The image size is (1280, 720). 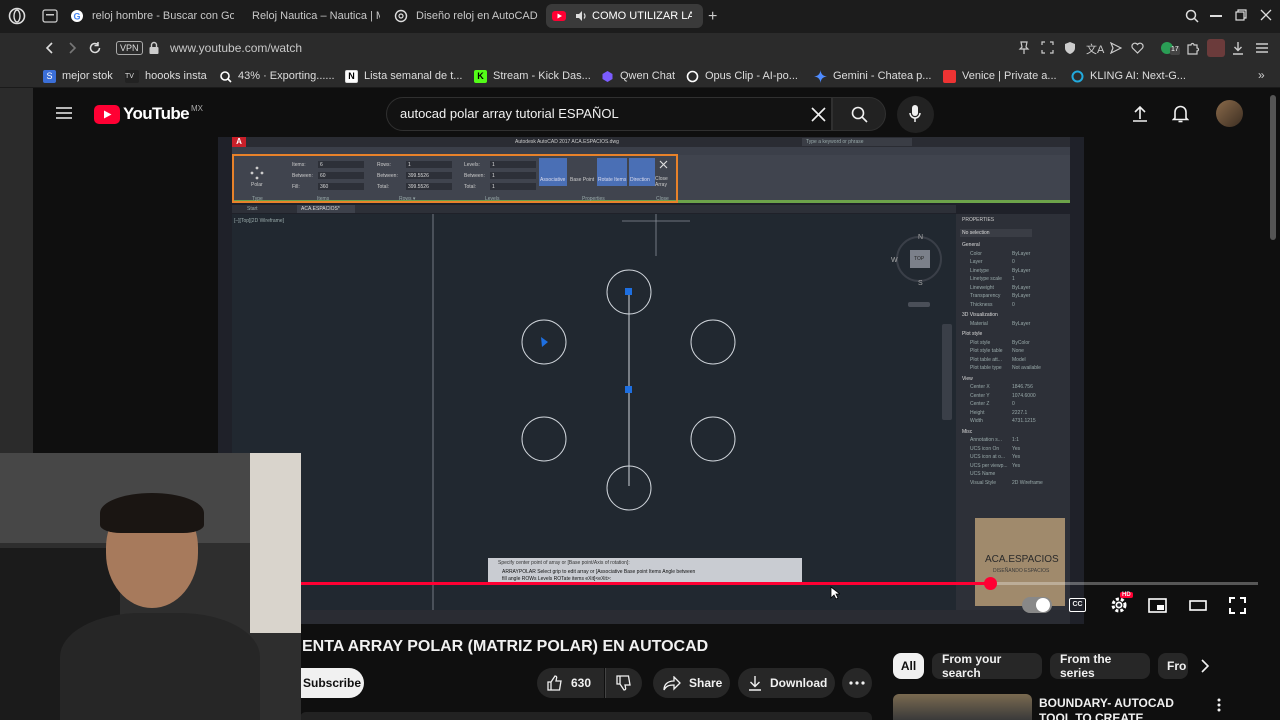 What do you see at coordinates (95, 48) in the screenshot?
I see `reload-icon` at bounding box center [95, 48].